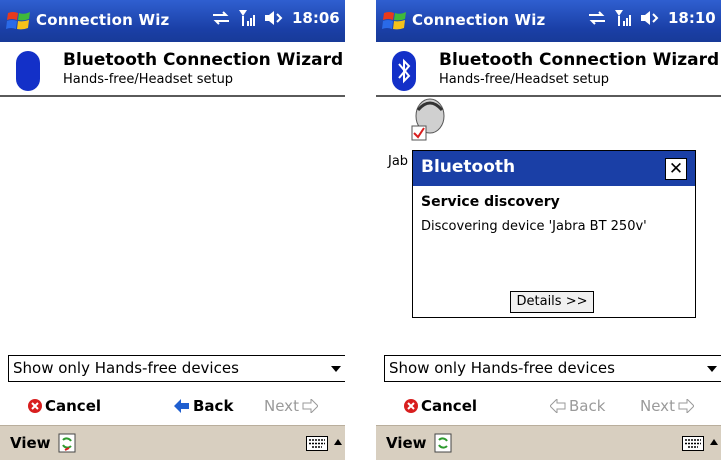  What do you see at coordinates (534, 226) in the screenshot?
I see `dialog-message: Discovering device 'Jabra BT 250v'` at bounding box center [534, 226].